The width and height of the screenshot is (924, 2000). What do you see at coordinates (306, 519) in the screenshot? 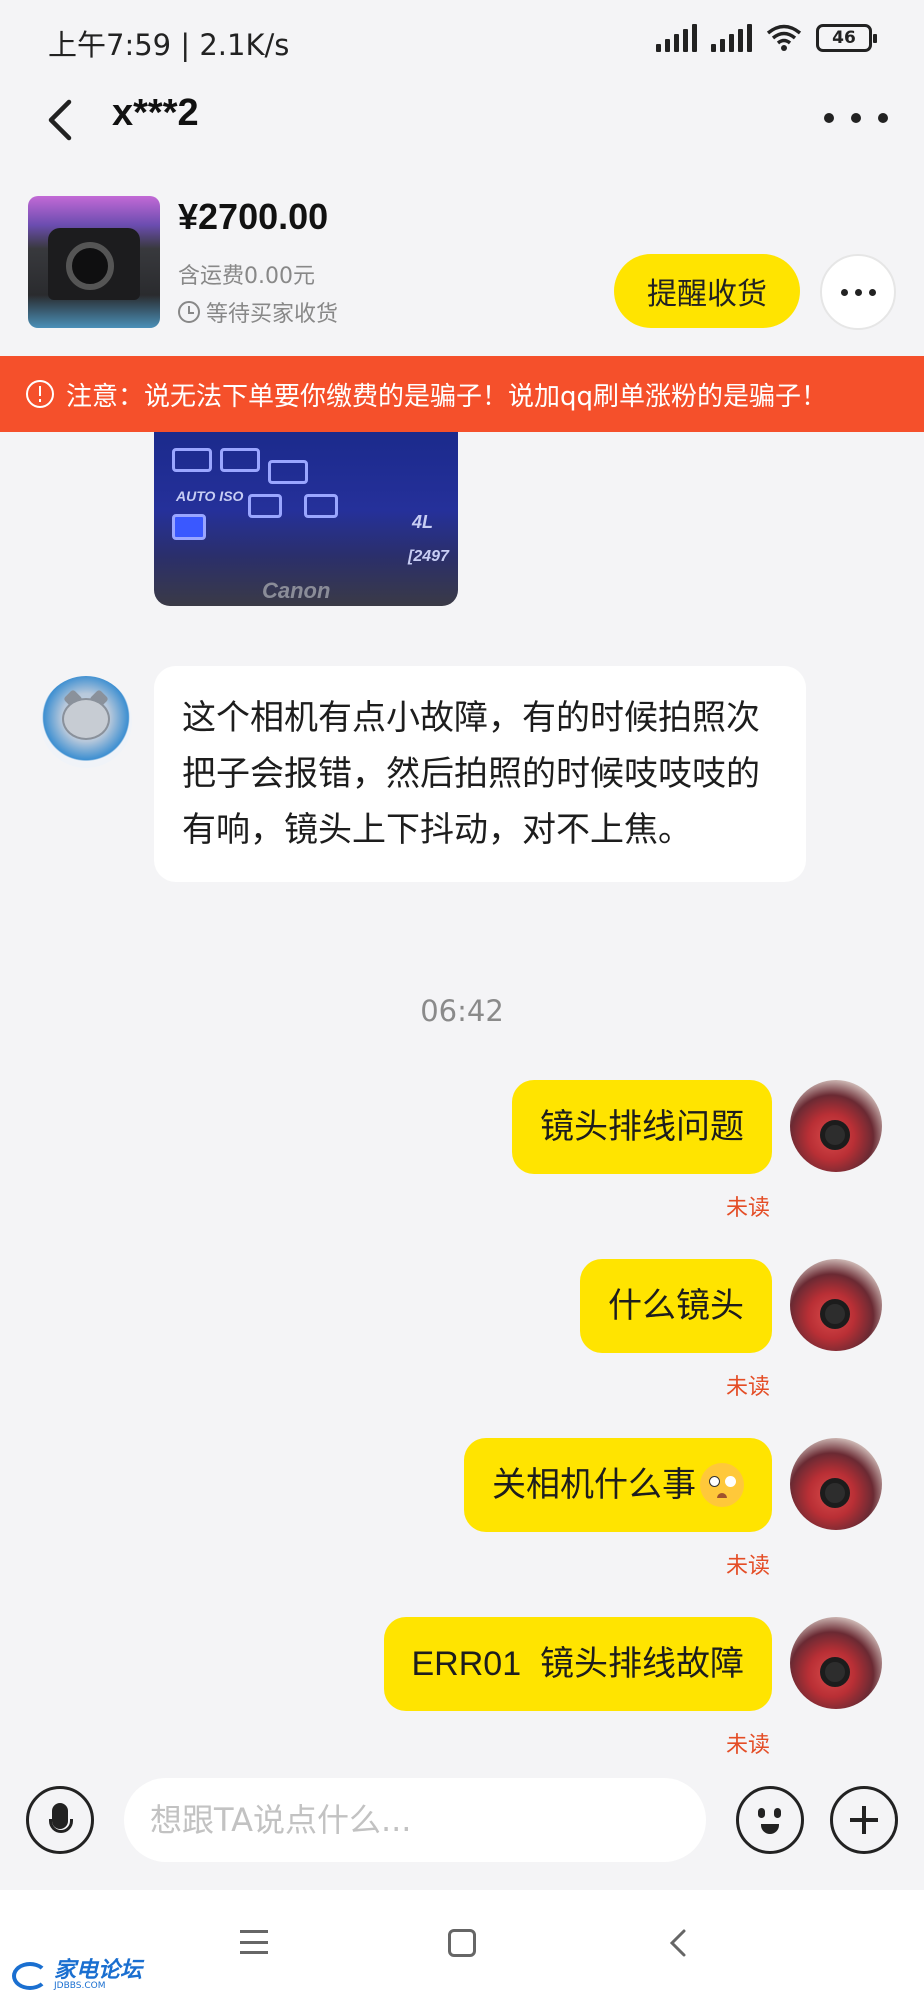
I see `chat-image-message: AUTO ISO 4L [2497 Canon` at bounding box center [306, 519].